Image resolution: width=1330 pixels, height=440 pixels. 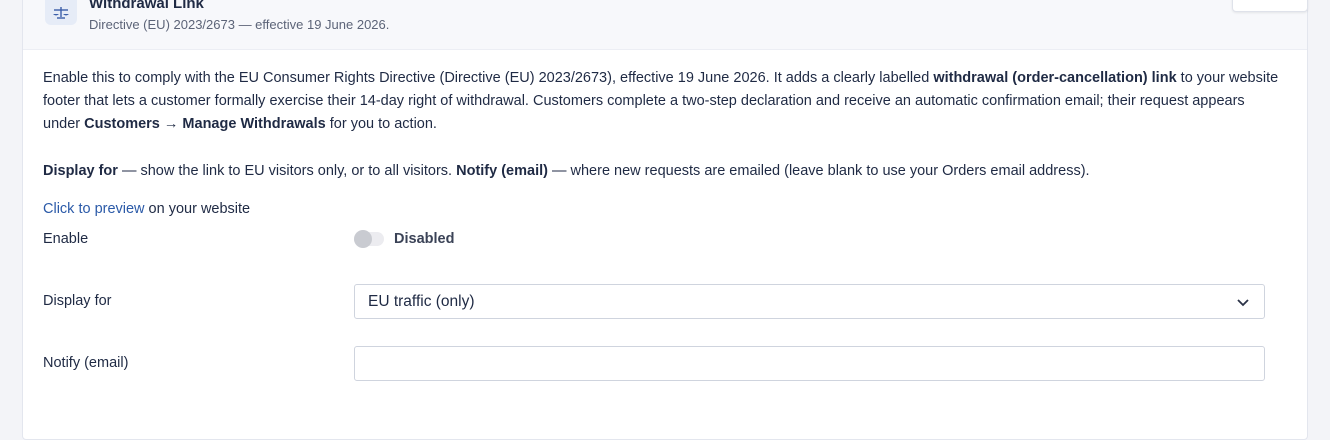 I want to click on description-text: for you to action., so click(x=381, y=124).